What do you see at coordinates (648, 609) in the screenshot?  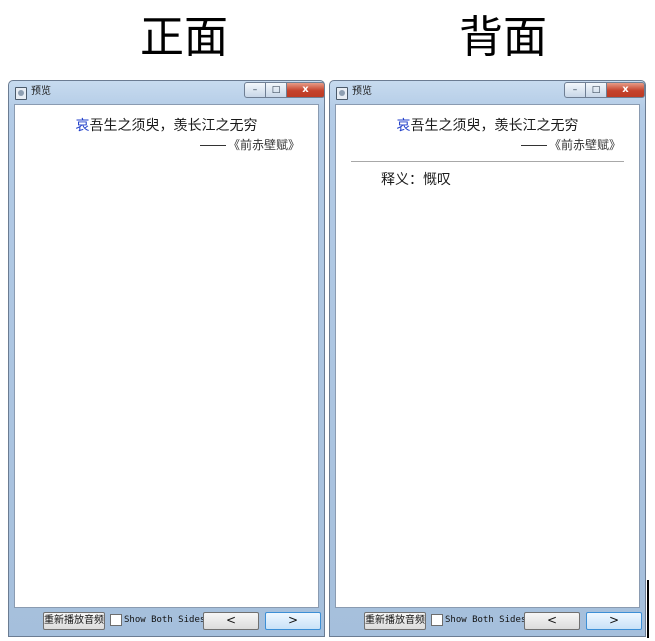 I see `edge-mark` at bounding box center [648, 609].